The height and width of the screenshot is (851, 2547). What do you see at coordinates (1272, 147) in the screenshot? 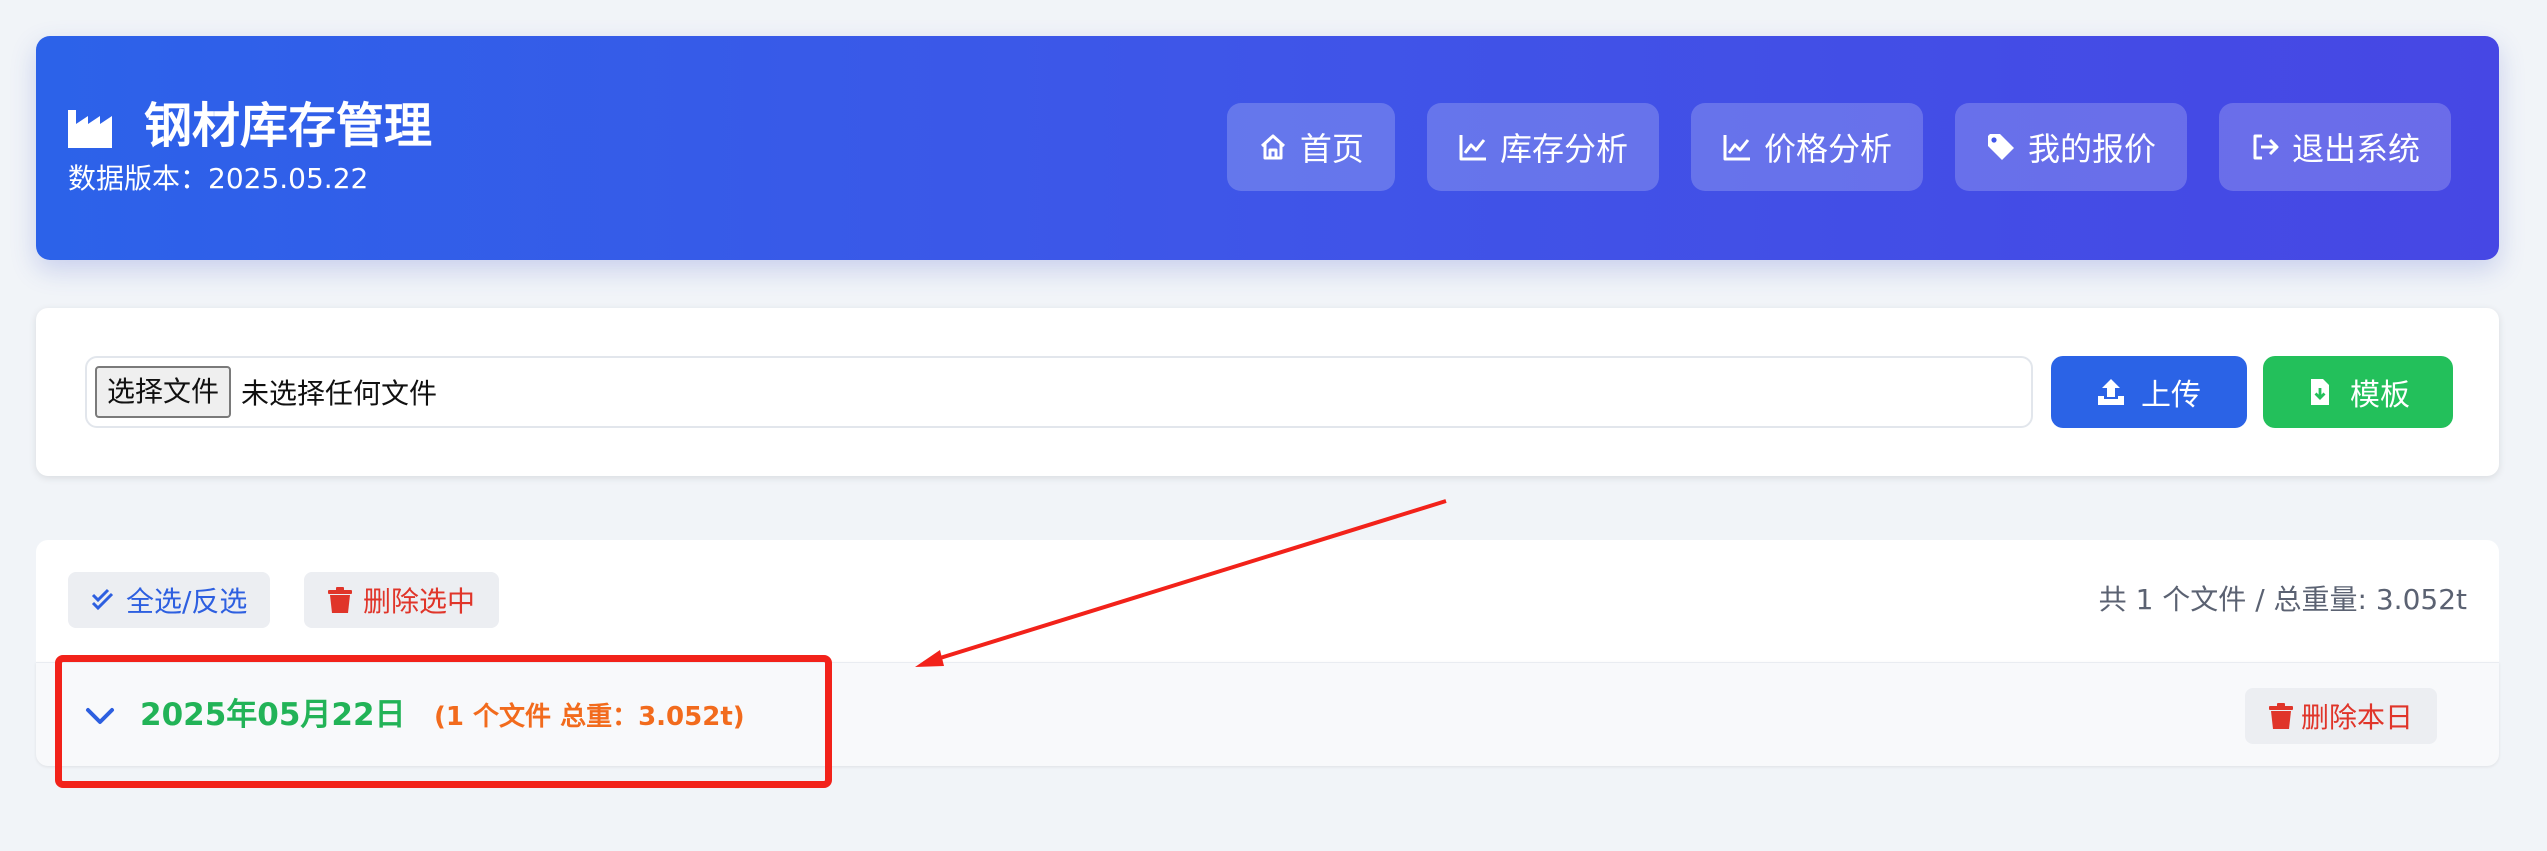
I see `home-icon` at bounding box center [1272, 147].